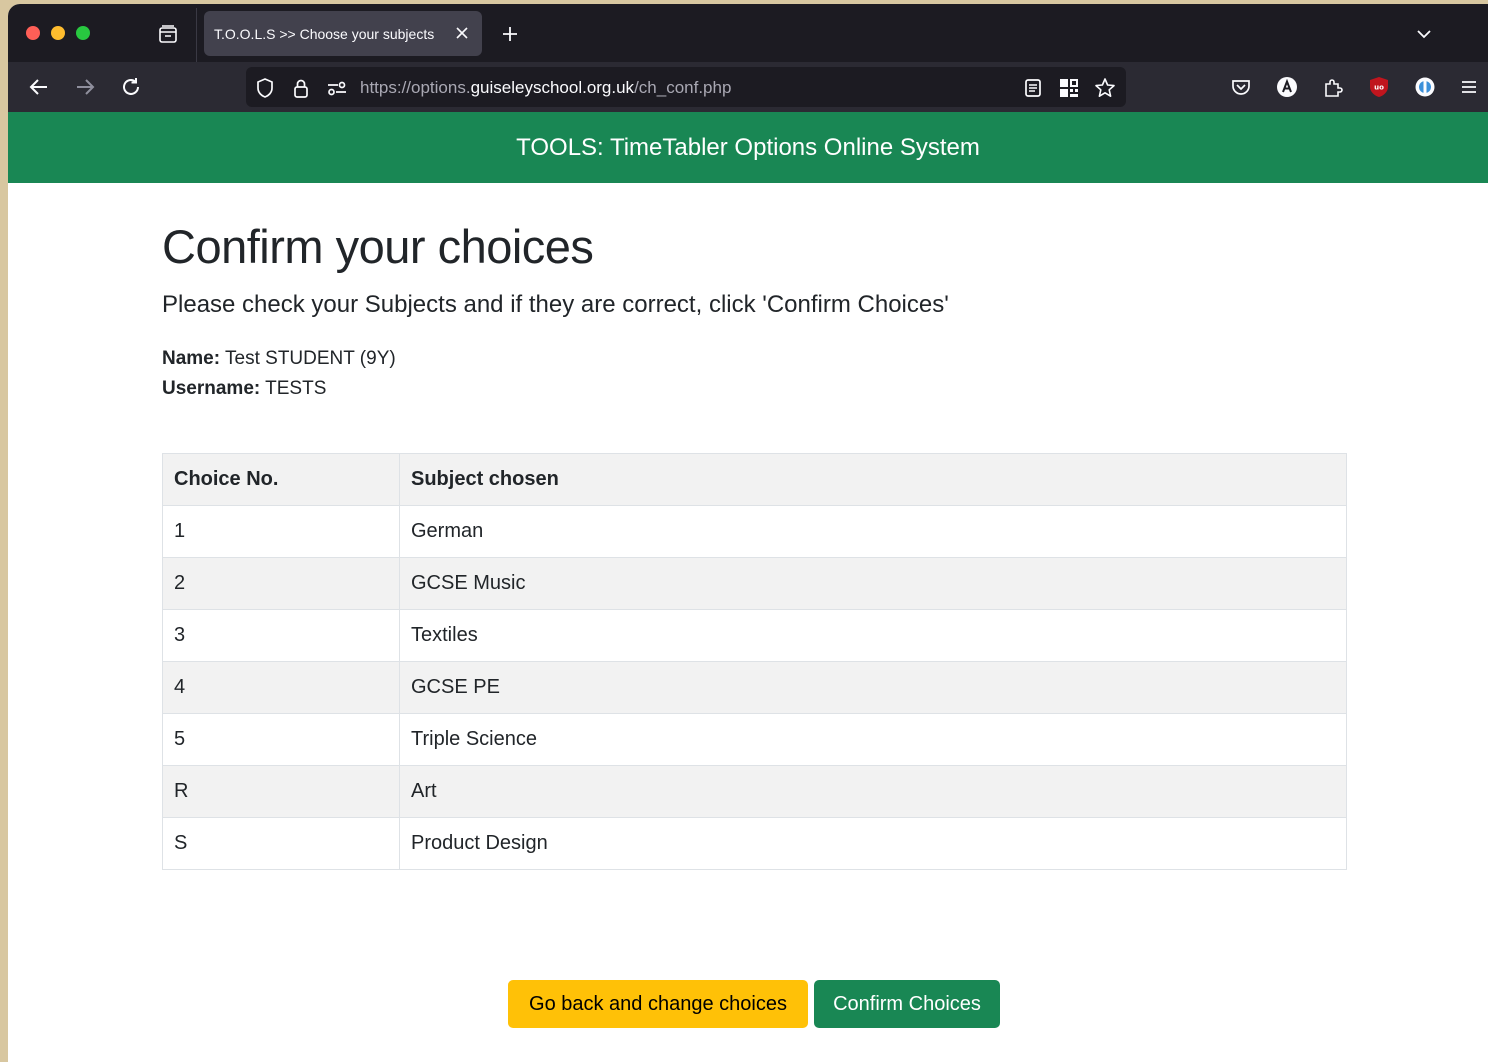 Image resolution: width=1488 pixels, height=1062 pixels. Describe the element at coordinates (33, 33) in the screenshot. I see `window-close-button` at that location.